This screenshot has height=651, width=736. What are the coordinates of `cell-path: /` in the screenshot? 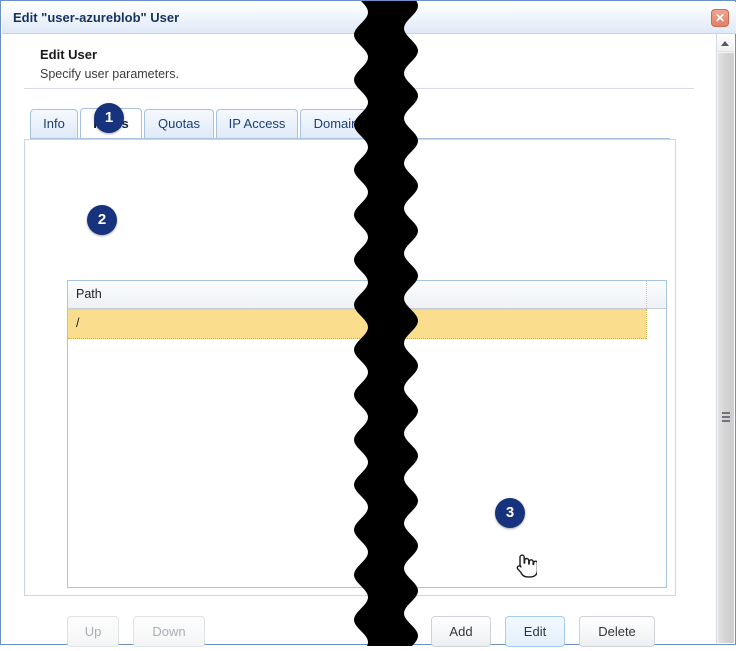 It's located at (78, 323).